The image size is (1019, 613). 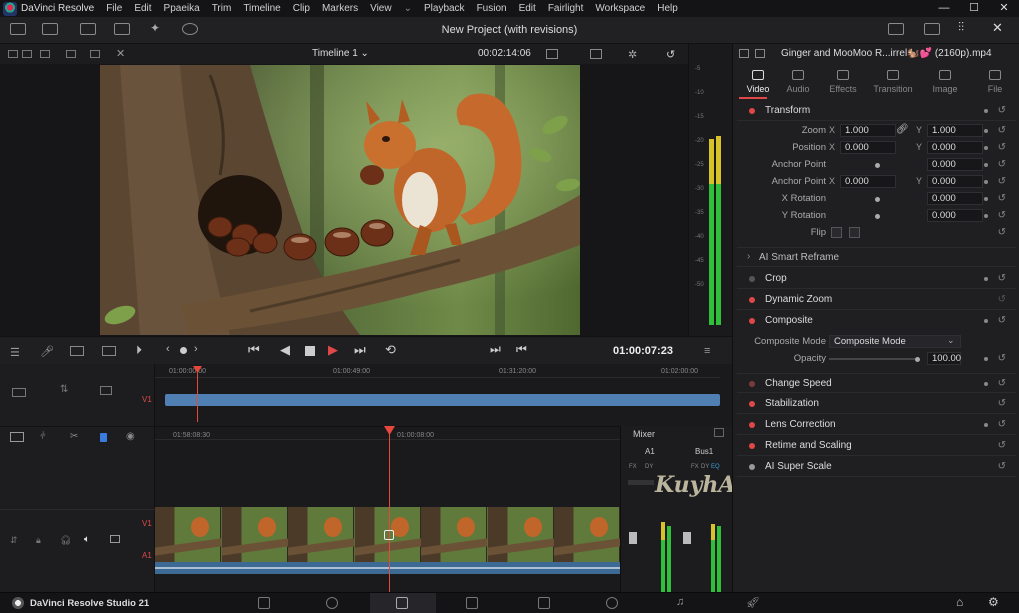 I want to click on view-icon, so click(x=106, y=390).